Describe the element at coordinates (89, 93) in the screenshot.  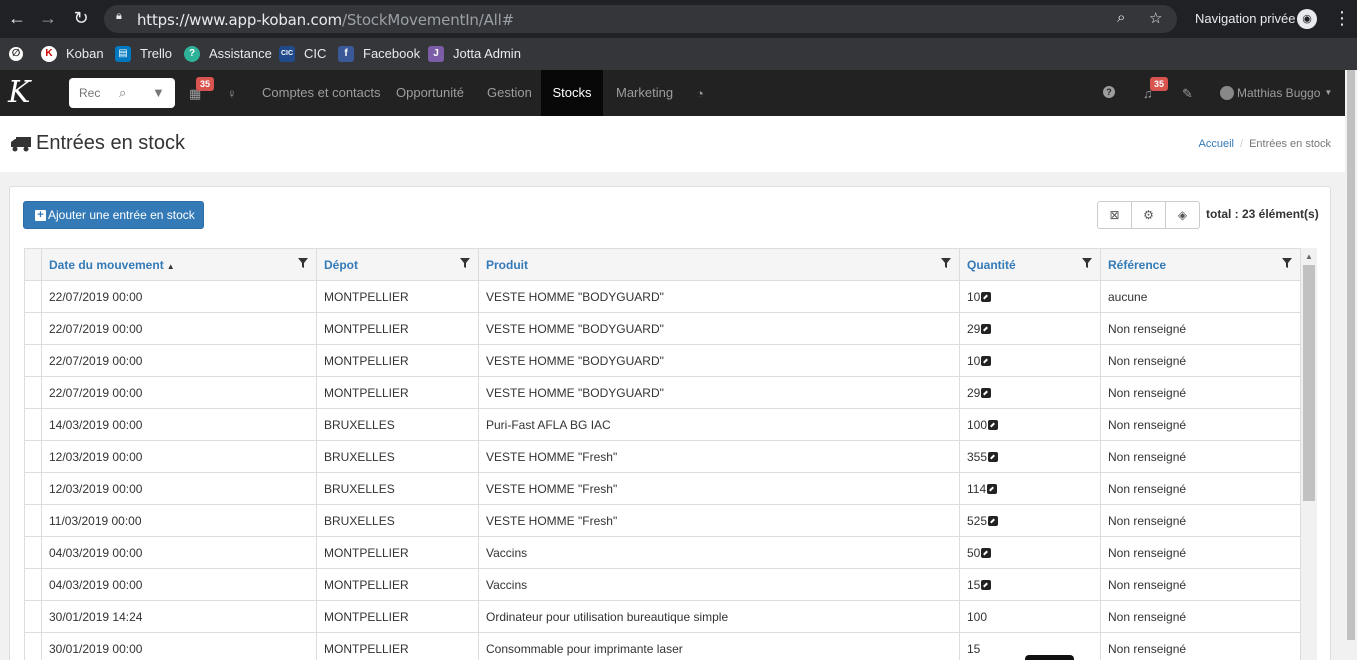
I see `search-input` at that location.